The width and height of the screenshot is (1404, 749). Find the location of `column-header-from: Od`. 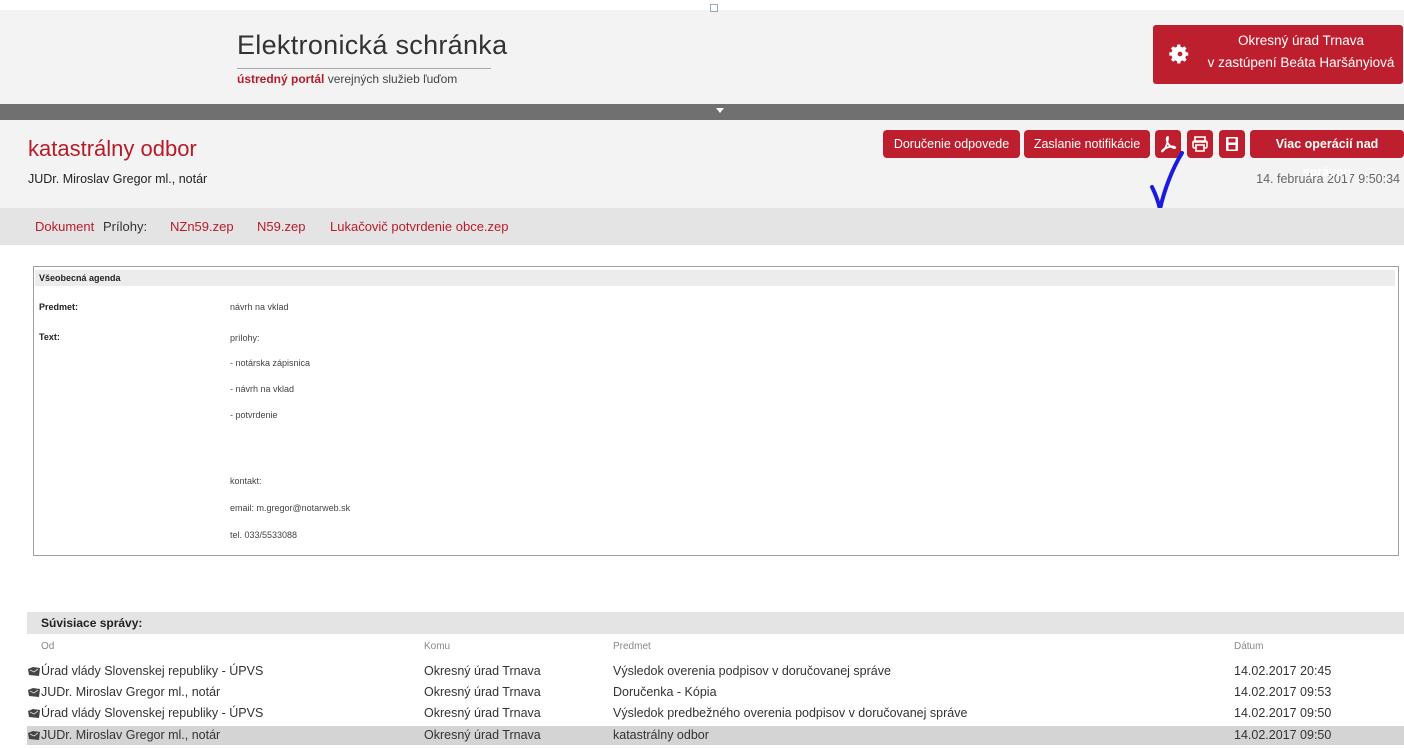

column-header-from: Od is located at coordinates (48, 646).